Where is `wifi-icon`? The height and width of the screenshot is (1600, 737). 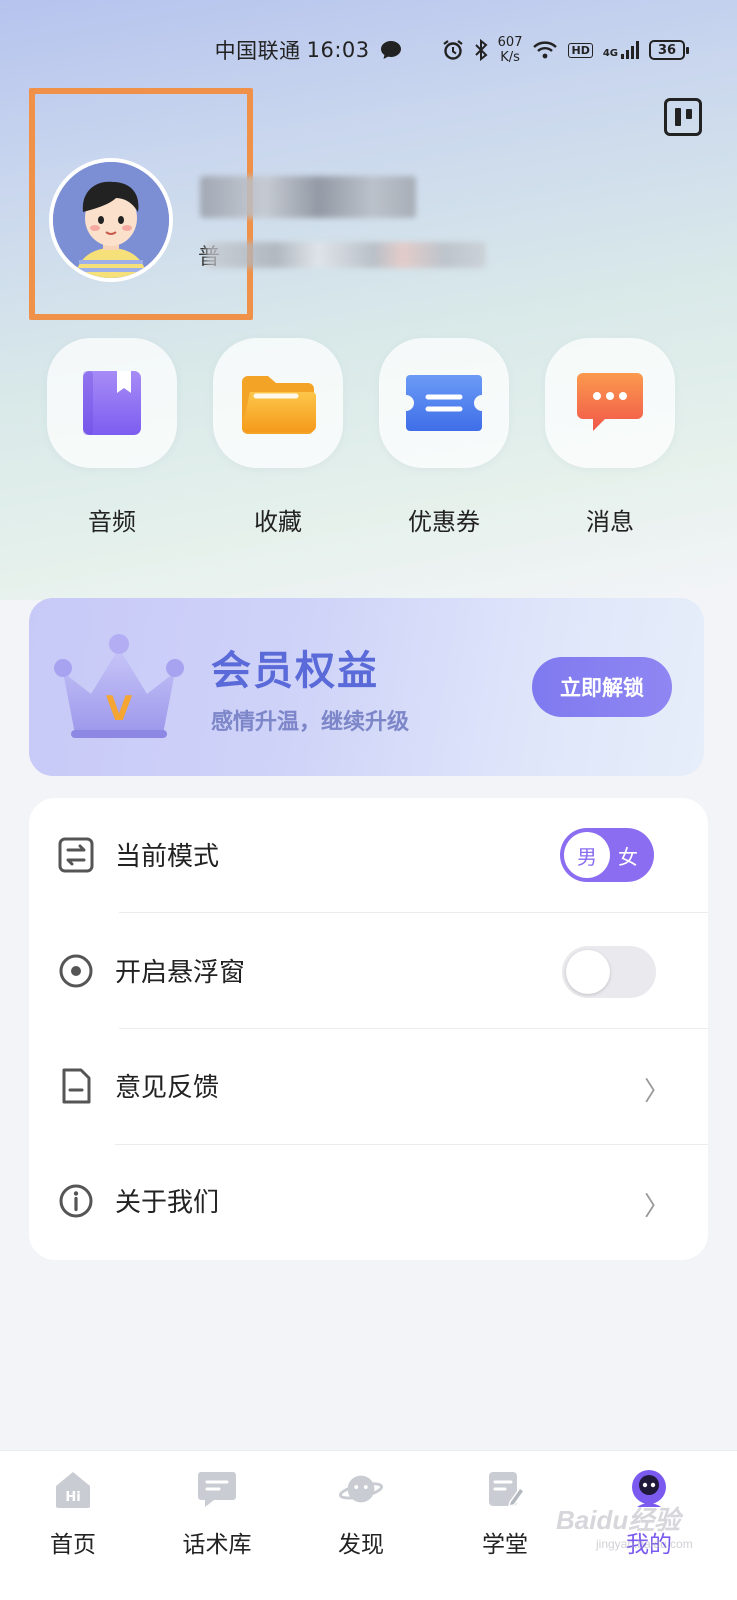
wifi-icon is located at coordinates (545, 50).